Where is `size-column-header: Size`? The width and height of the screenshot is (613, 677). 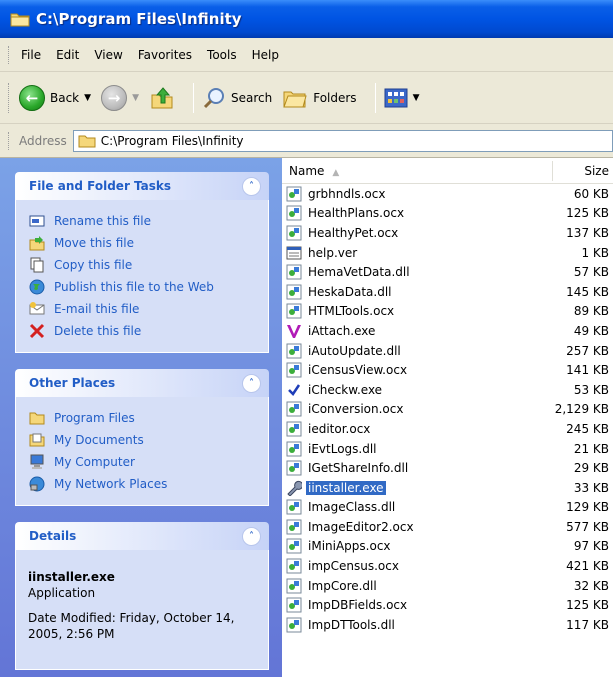 size-column-header: Size is located at coordinates (596, 171).